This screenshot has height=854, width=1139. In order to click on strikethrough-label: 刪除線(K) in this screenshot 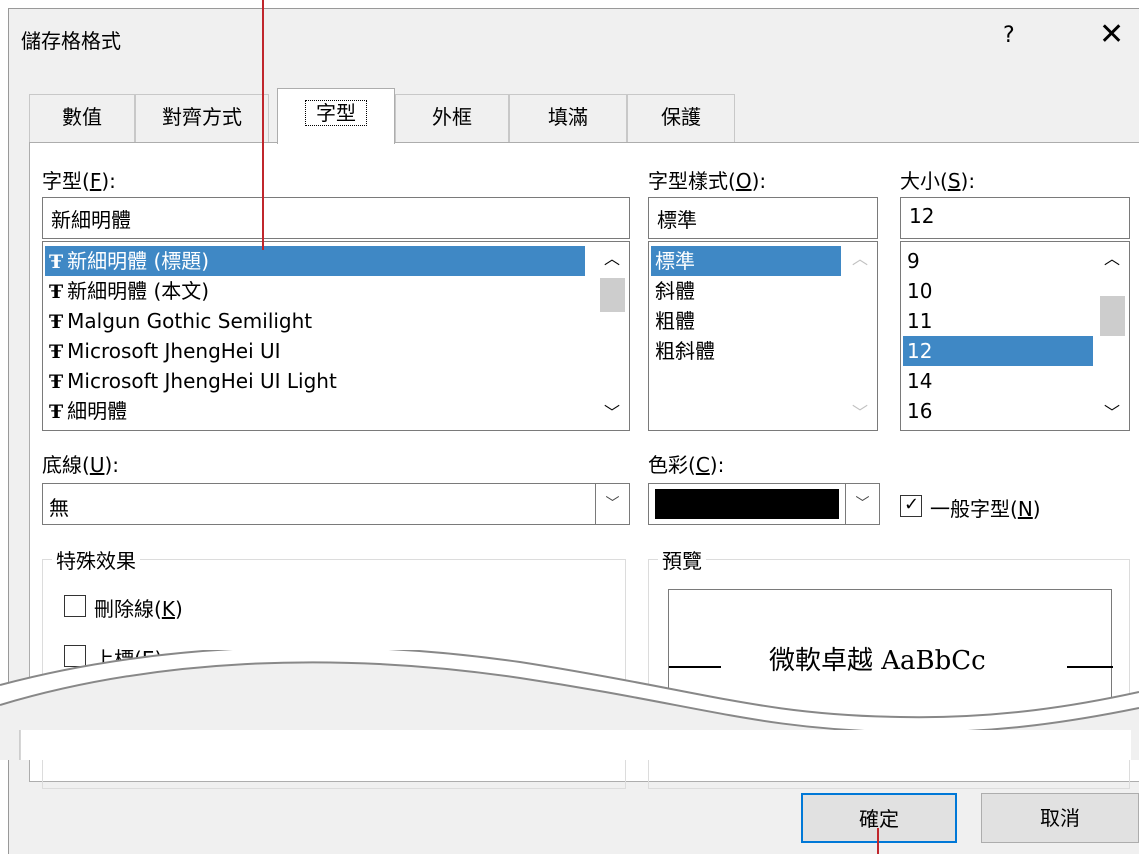, I will do `click(138, 609)`.